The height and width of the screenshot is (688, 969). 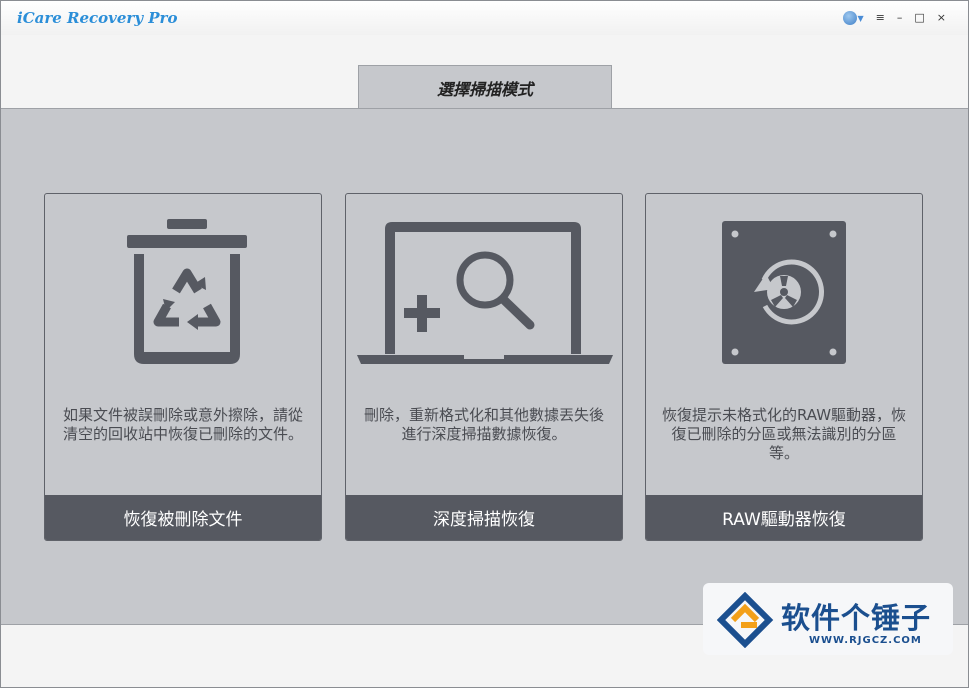 I want to click on hard-drive-restore-icon, so click(x=784, y=292).